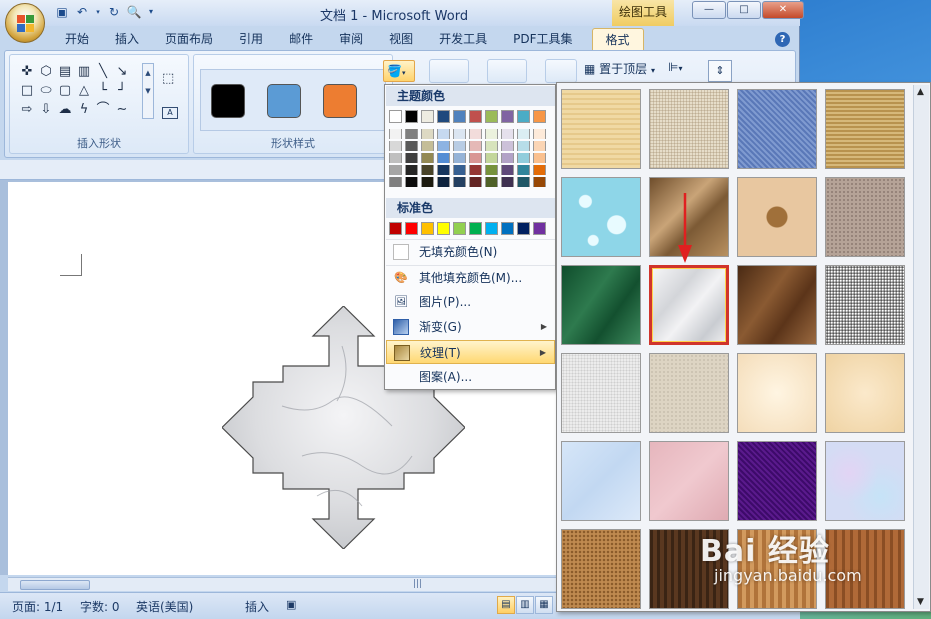 The image size is (931, 619). What do you see at coordinates (301, 39) in the screenshot?
I see `tab-mailings: 邮件` at bounding box center [301, 39].